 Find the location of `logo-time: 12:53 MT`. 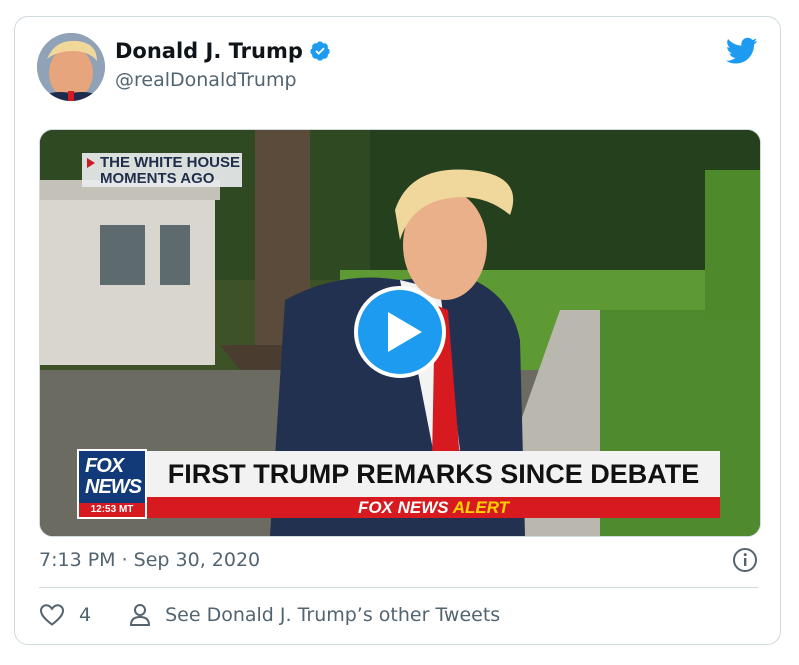

logo-time: 12:53 MT is located at coordinates (112, 510).